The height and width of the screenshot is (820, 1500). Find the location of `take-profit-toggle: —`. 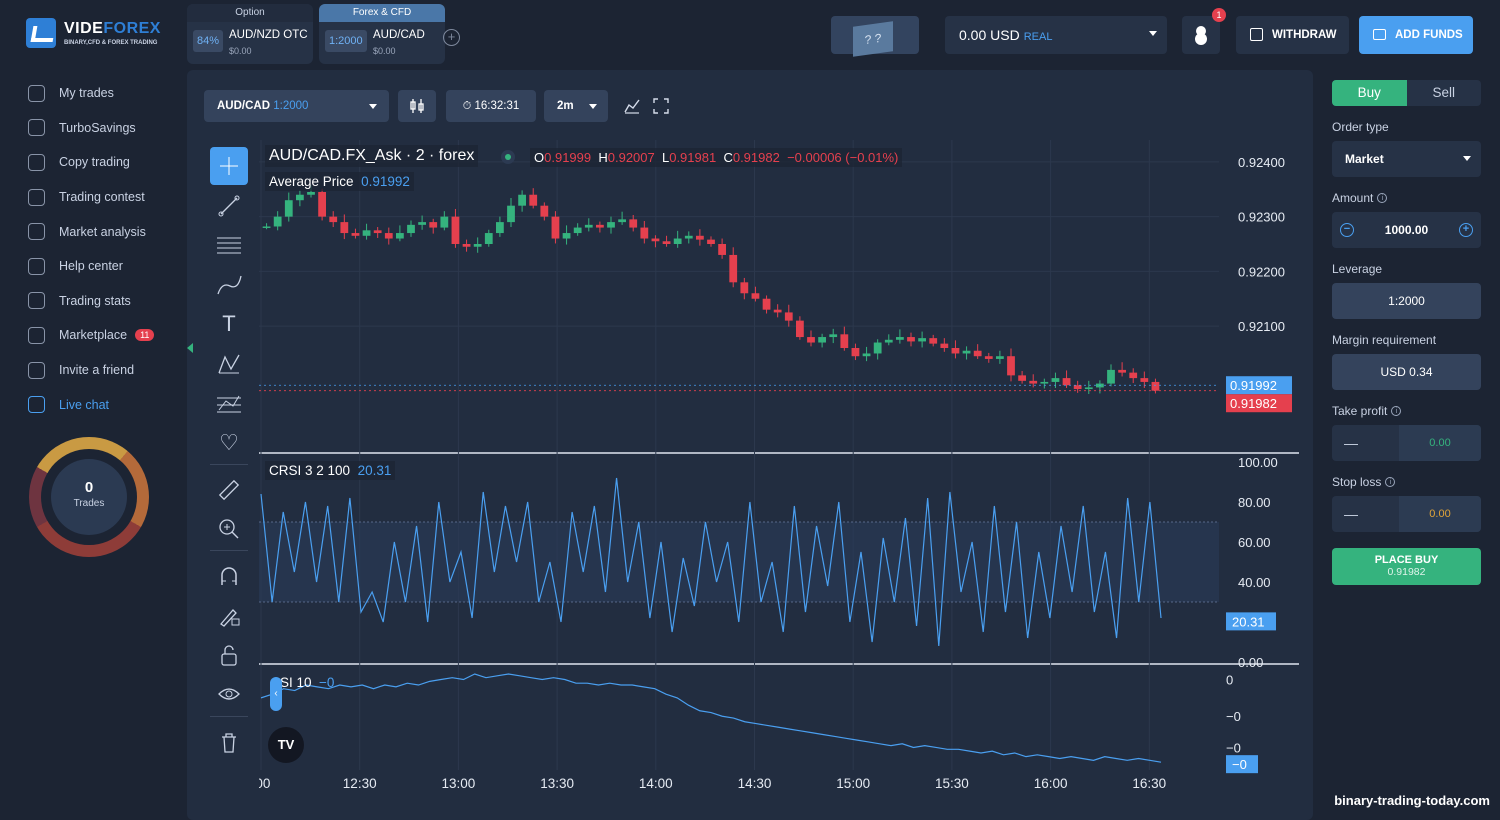

take-profit-toggle: — is located at coordinates (1365, 443).